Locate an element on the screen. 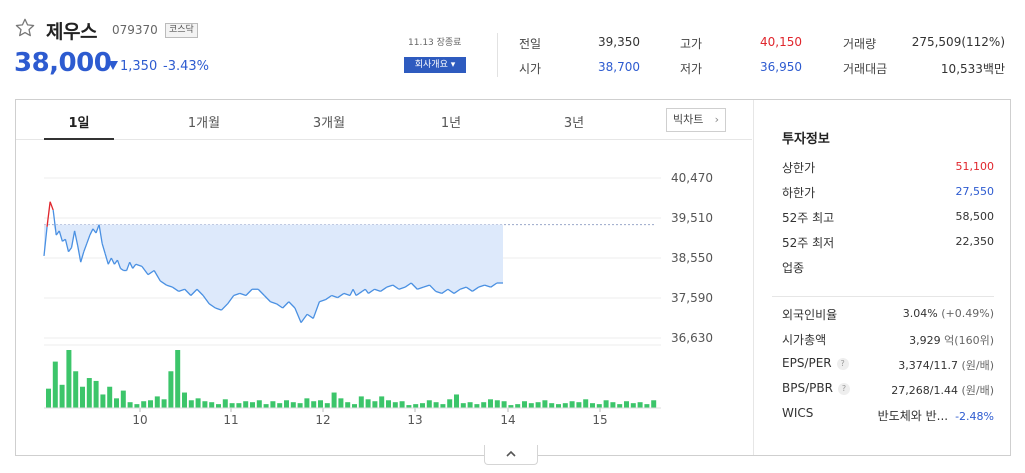  divider is located at coordinates (497, 55).